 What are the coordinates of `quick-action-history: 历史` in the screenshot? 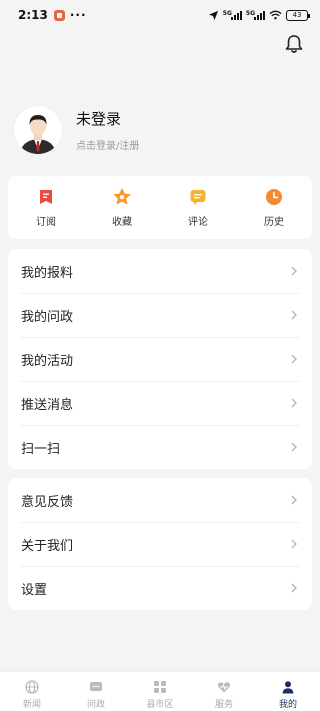 It's located at (274, 207).